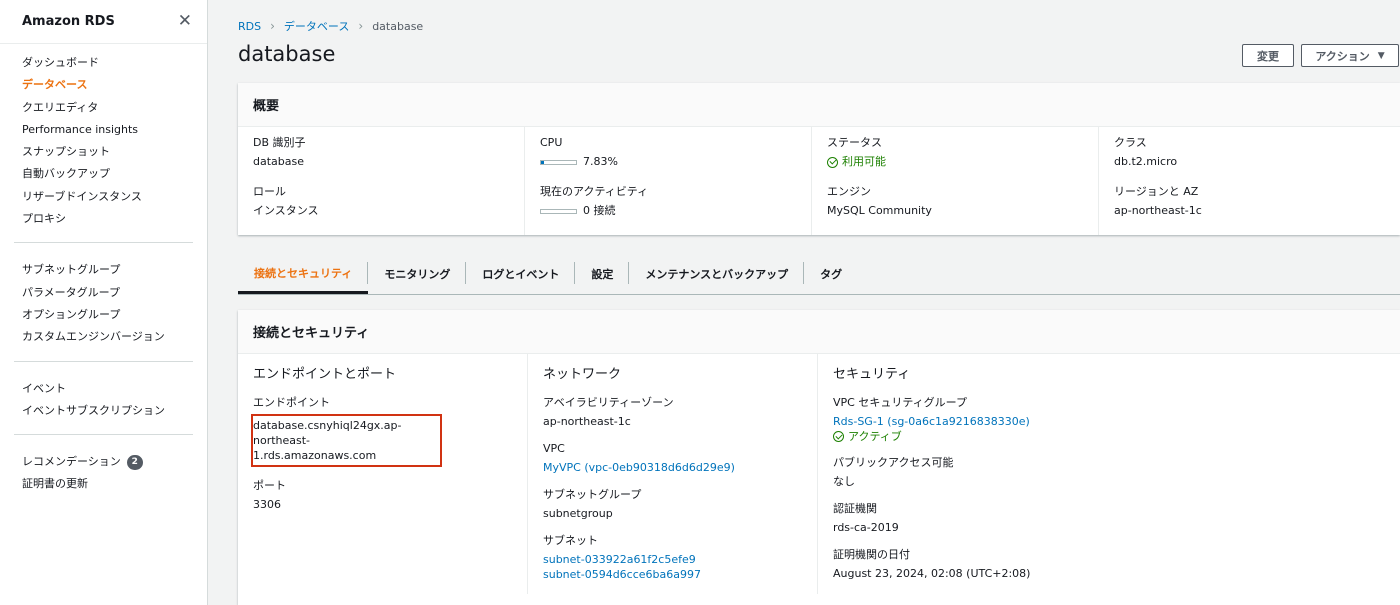  I want to click on endpoint-line-2: 1.rds.amazonaws.com, so click(315, 455).